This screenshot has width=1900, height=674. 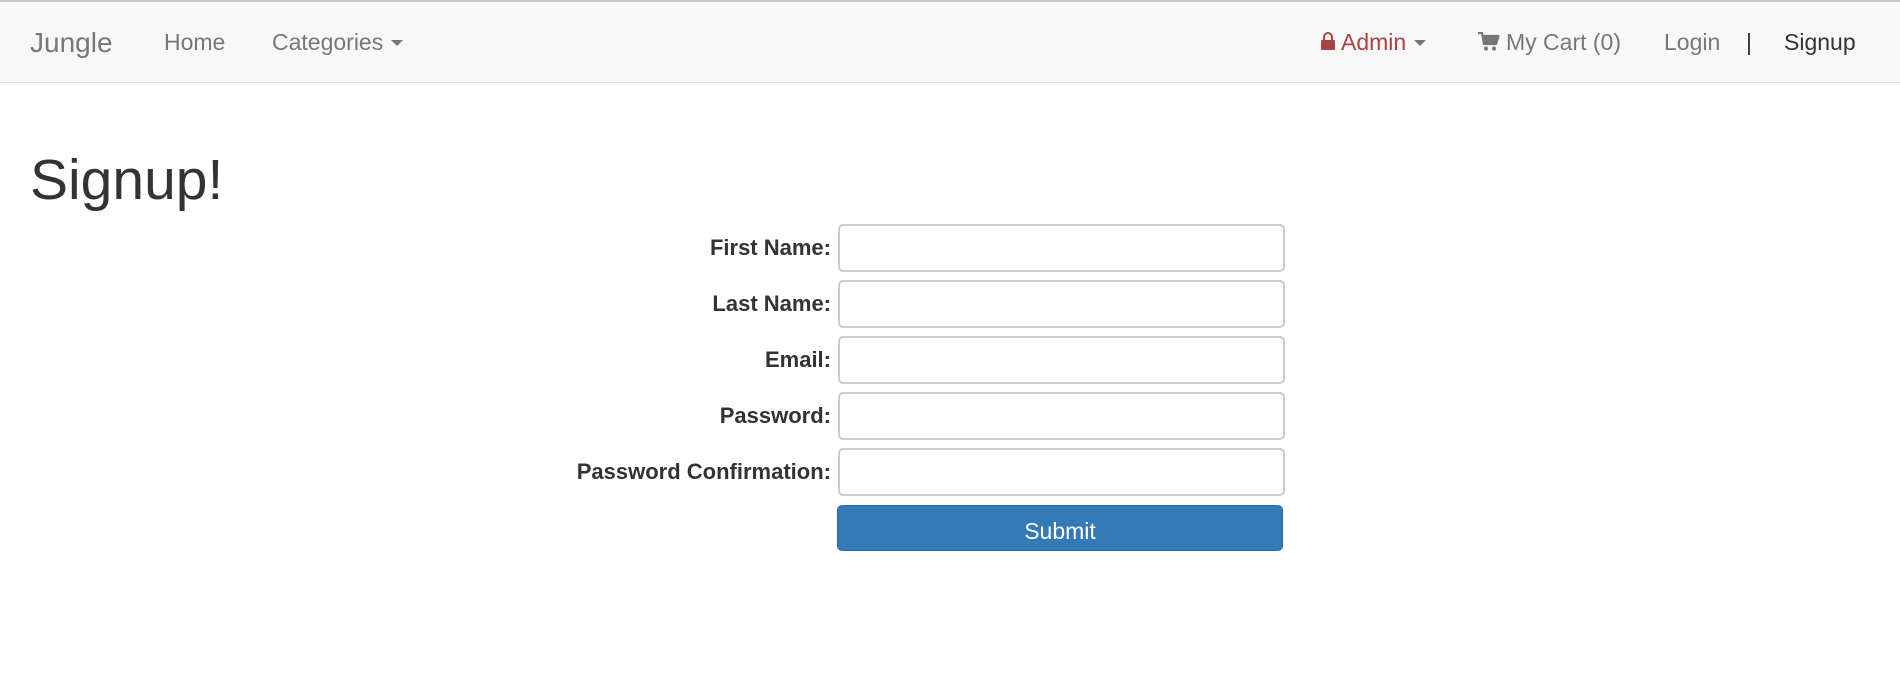 I want to click on nav-categories-dropdown: Categories, so click(x=338, y=42).